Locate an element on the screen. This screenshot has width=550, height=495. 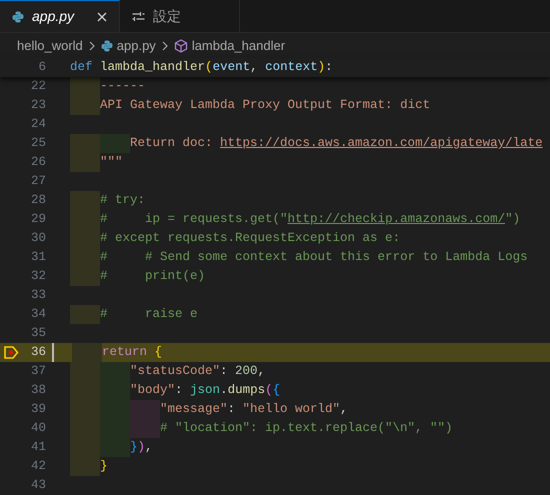
line-number: 41 is located at coordinates (38, 447).